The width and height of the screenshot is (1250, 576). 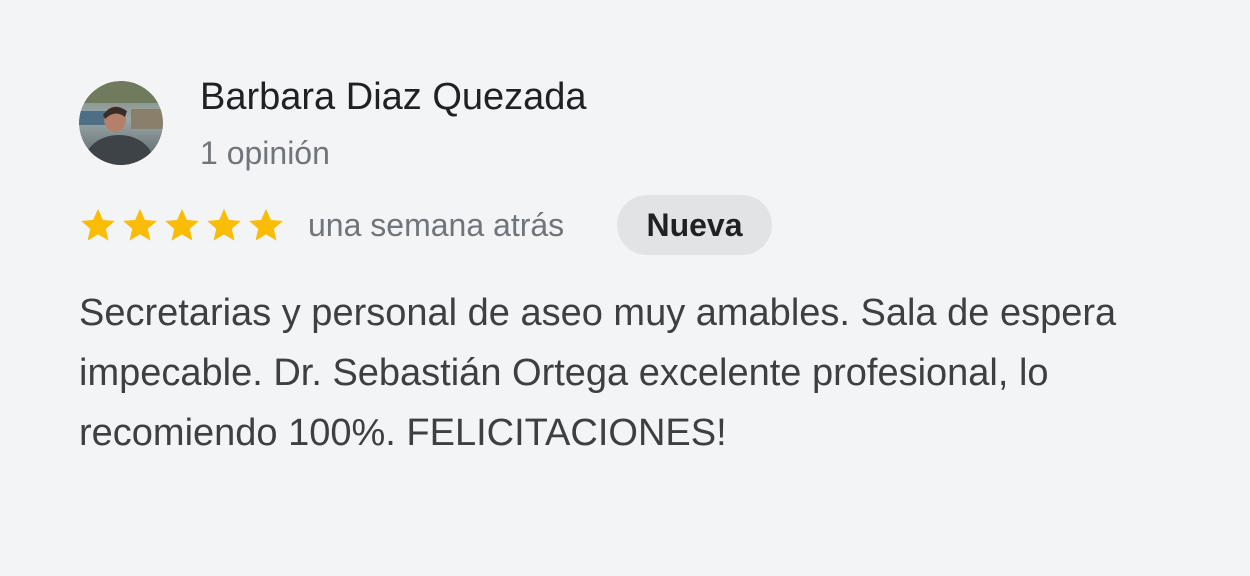 What do you see at coordinates (694, 225) in the screenshot?
I see `new-badge: Nueva` at bounding box center [694, 225].